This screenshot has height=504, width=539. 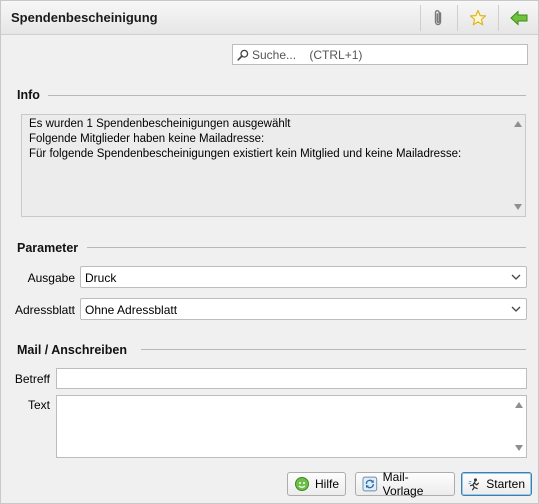 I want to click on start-button-label: Starten, so click(x=505, y=484).